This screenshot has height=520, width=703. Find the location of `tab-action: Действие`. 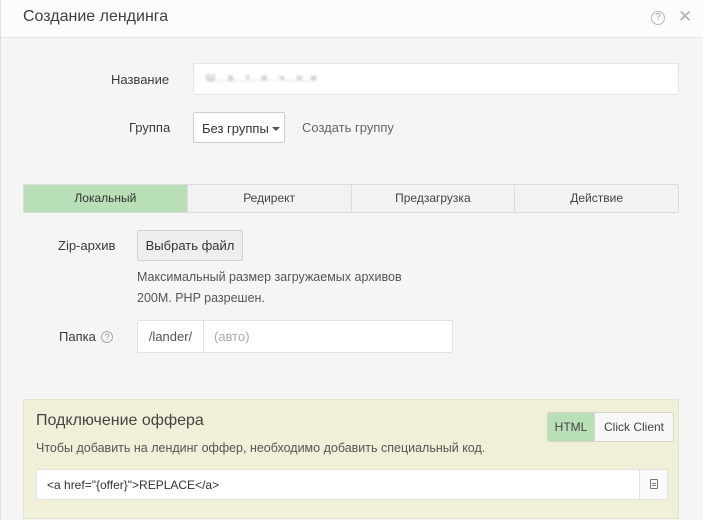

tab-action: Действие is located at coordinates (596, 198).